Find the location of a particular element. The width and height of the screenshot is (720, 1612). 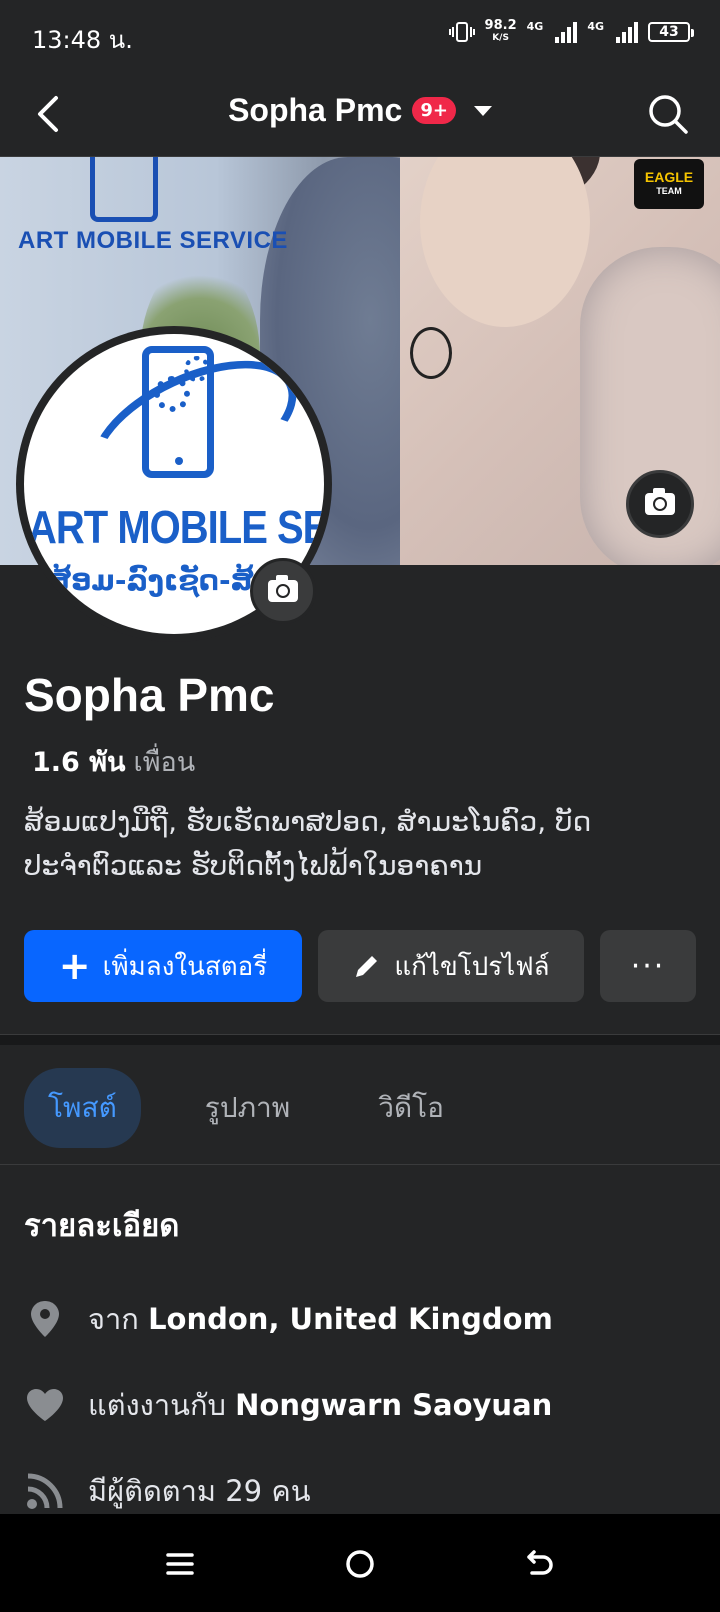

details-heading: รายละเอียด is located at coordinates (102, 1226).